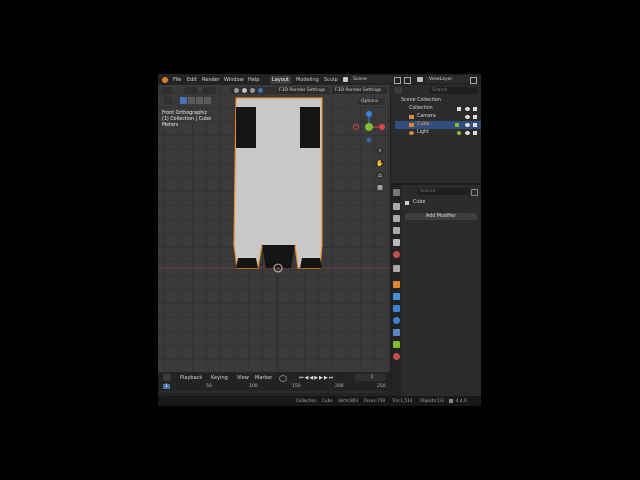 The width and height of the screenshot is (640, 480). What do you see at coordinates (246, 127) in the screenshot?
I see `left-window` at bounding box center [246, 127].